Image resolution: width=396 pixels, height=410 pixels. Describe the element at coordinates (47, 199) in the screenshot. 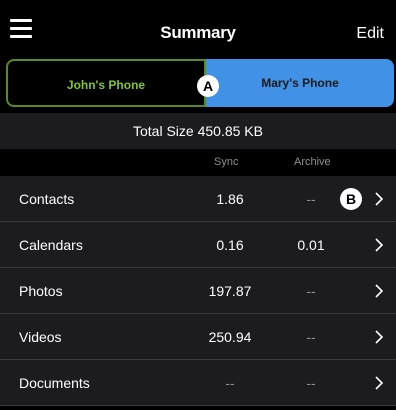

I see `row-label: Contacts` at that location.